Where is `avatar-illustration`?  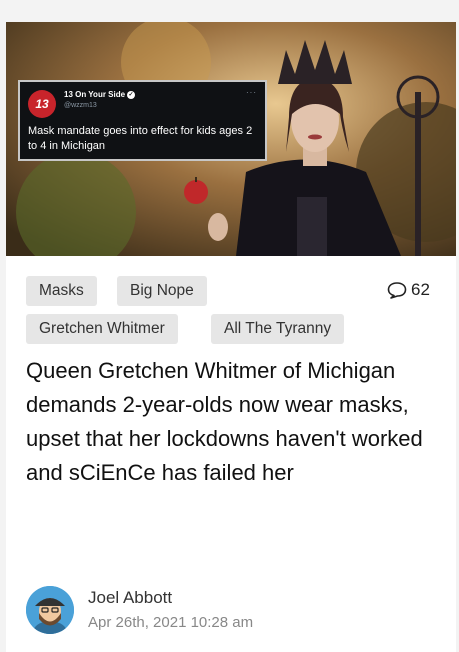
avatar-illustration is located at coordinates (50, 610).